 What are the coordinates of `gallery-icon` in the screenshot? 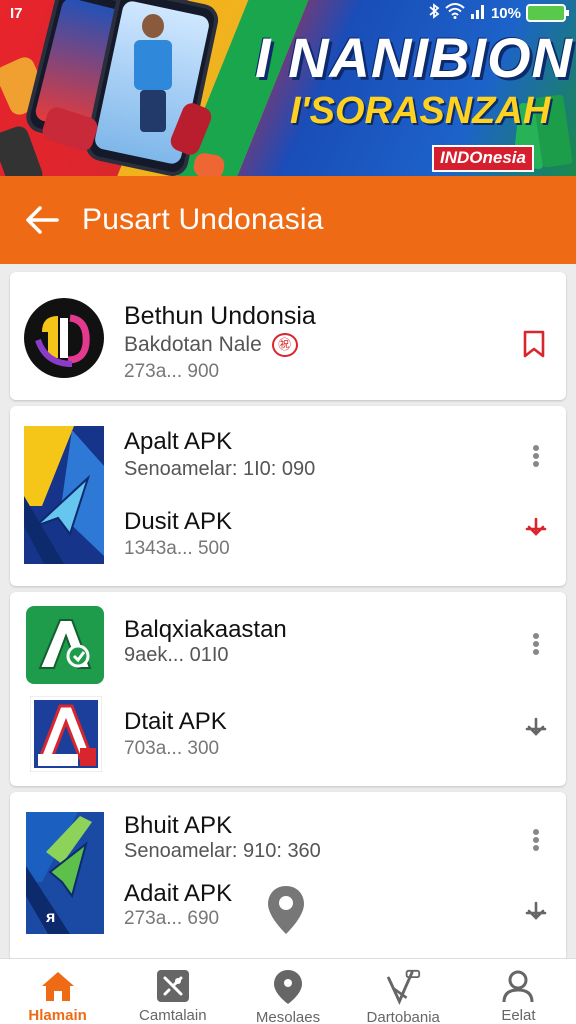 It's located at (173, 986).